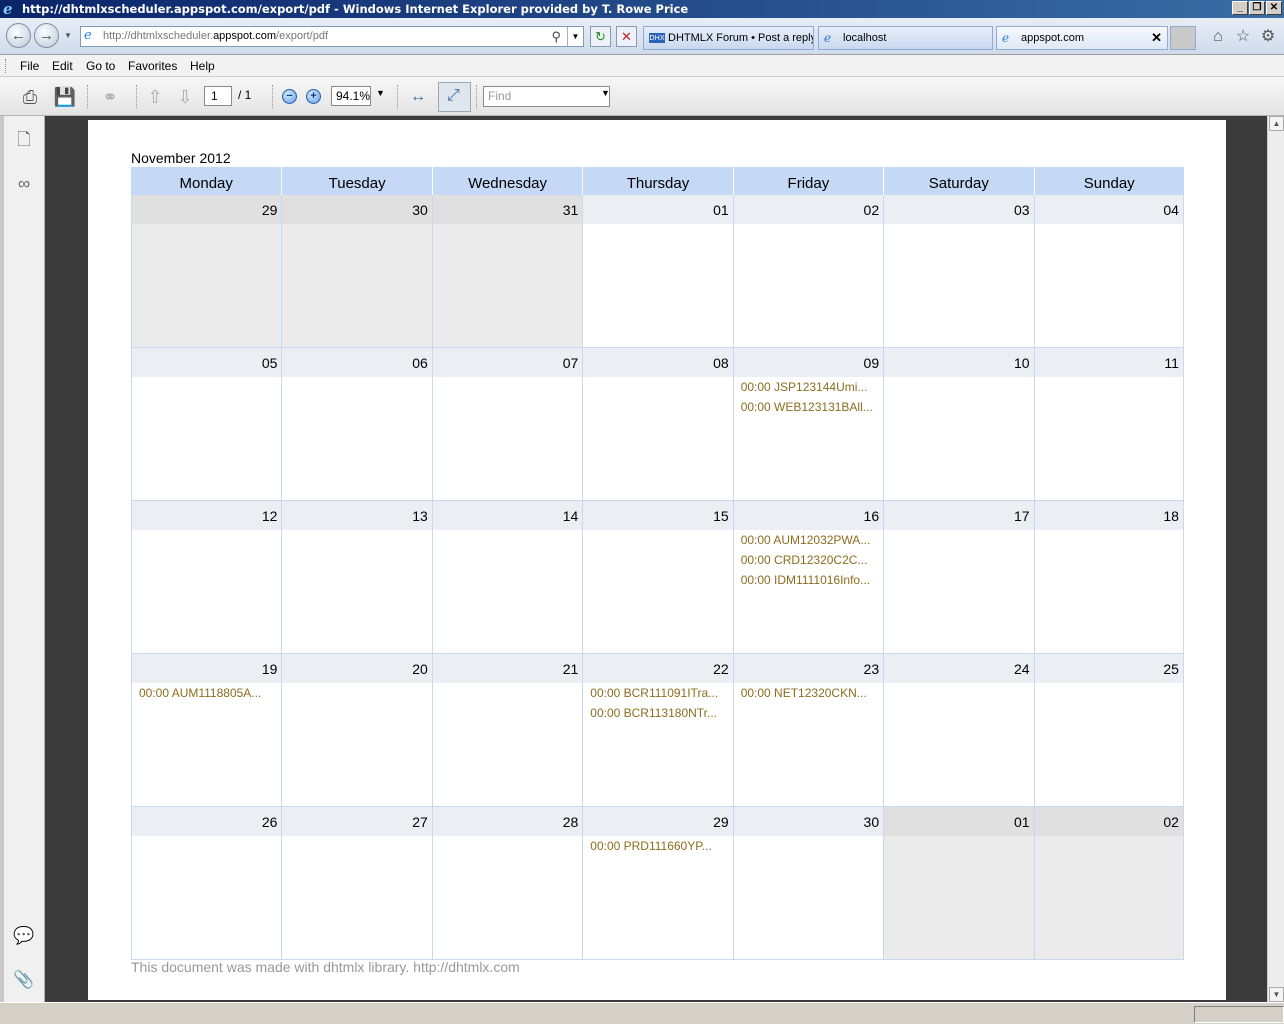 This screenshot has height=1024, width=1284. What do you see at coordinates (507, 668) in the screenshot?
I see `day-number: 21` at bounding box center [507, 668].